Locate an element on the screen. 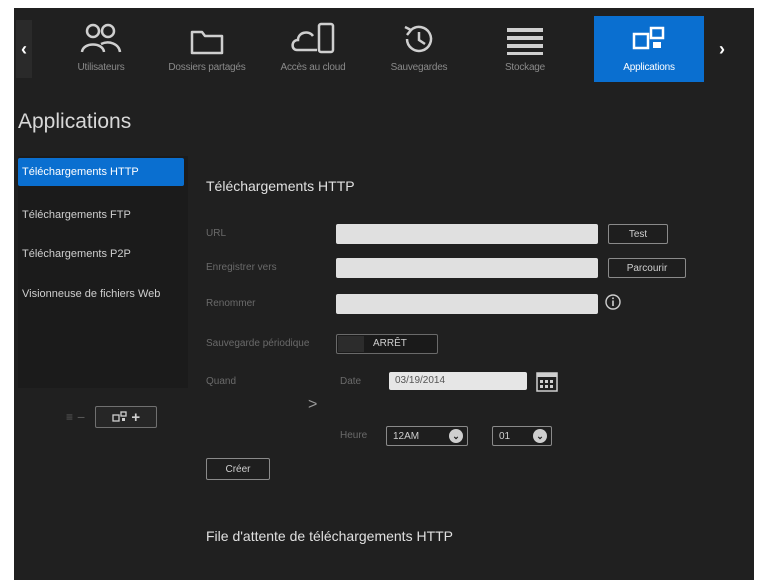  users-icon is located at coordinates (101, 36).